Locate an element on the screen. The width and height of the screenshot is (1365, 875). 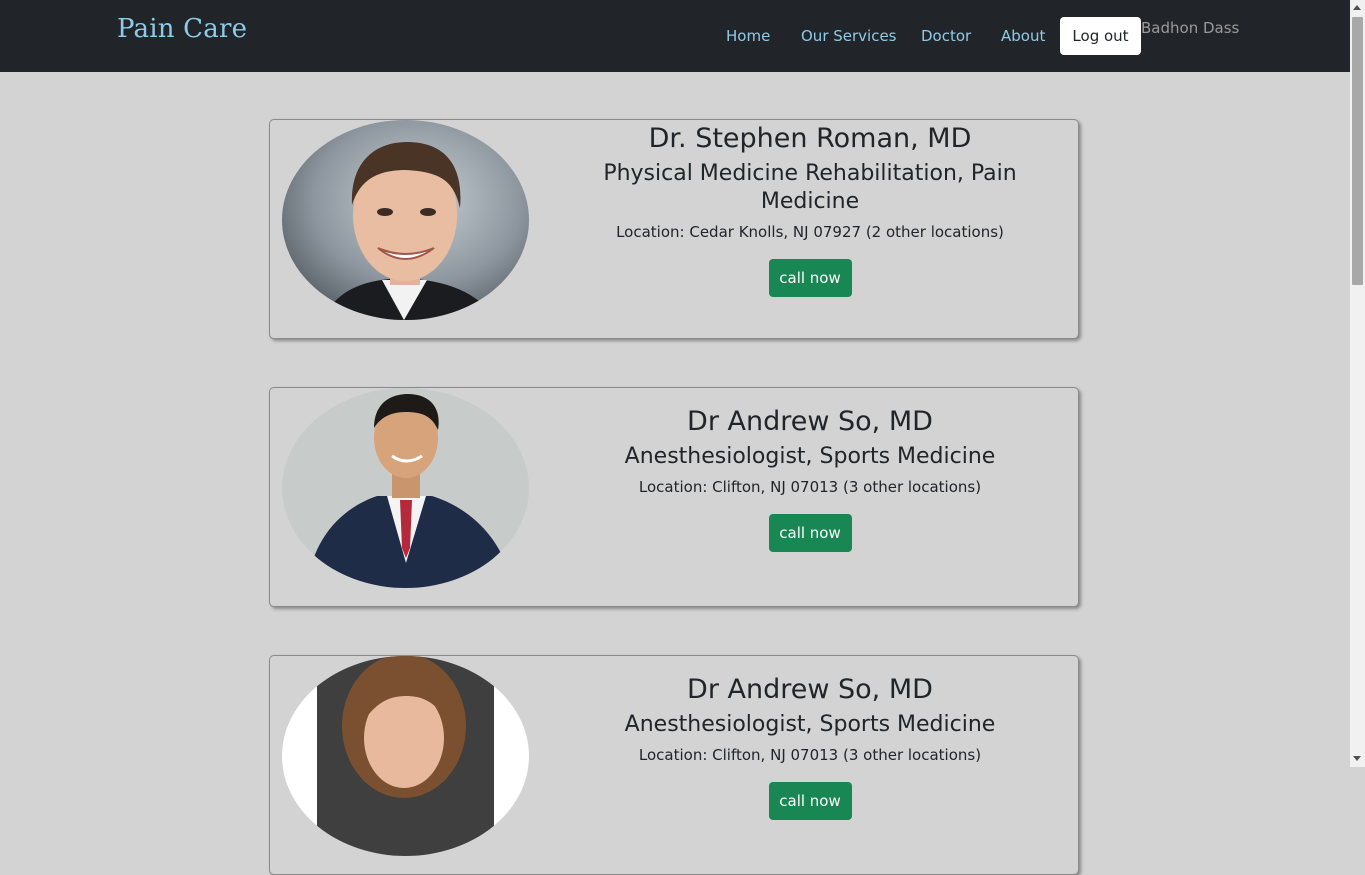
nav-link-home: Home is located at coordinates (748, 36).